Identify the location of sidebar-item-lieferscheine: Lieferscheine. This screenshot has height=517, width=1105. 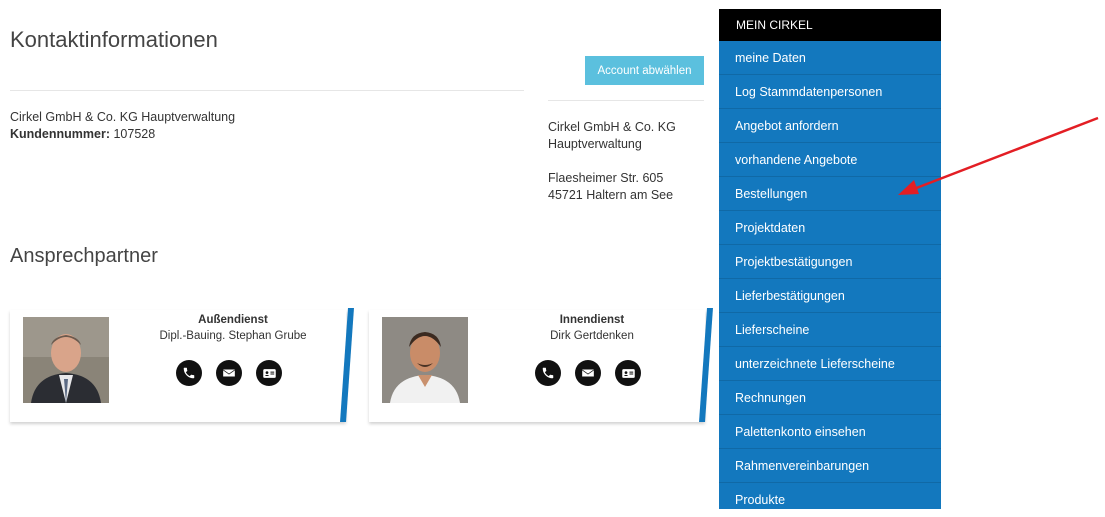
(830, 330).